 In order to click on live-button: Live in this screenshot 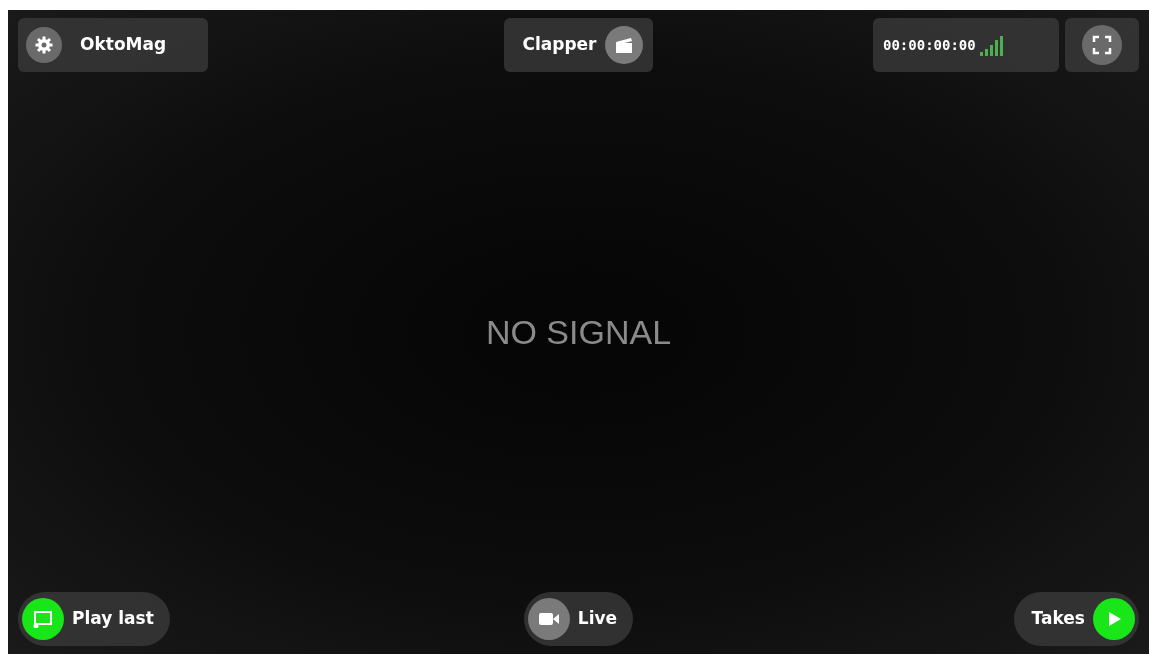, I will do `click(578, 619)`.